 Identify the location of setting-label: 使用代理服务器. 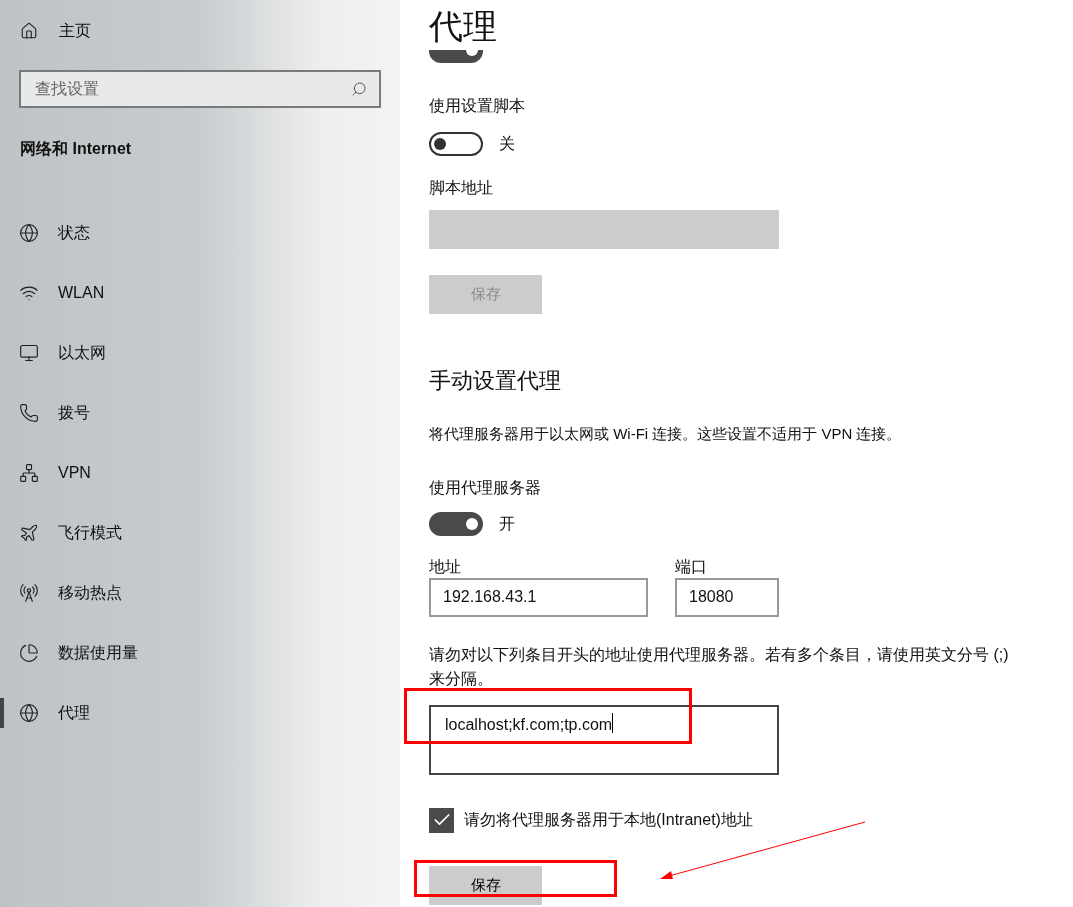
(485, 487).